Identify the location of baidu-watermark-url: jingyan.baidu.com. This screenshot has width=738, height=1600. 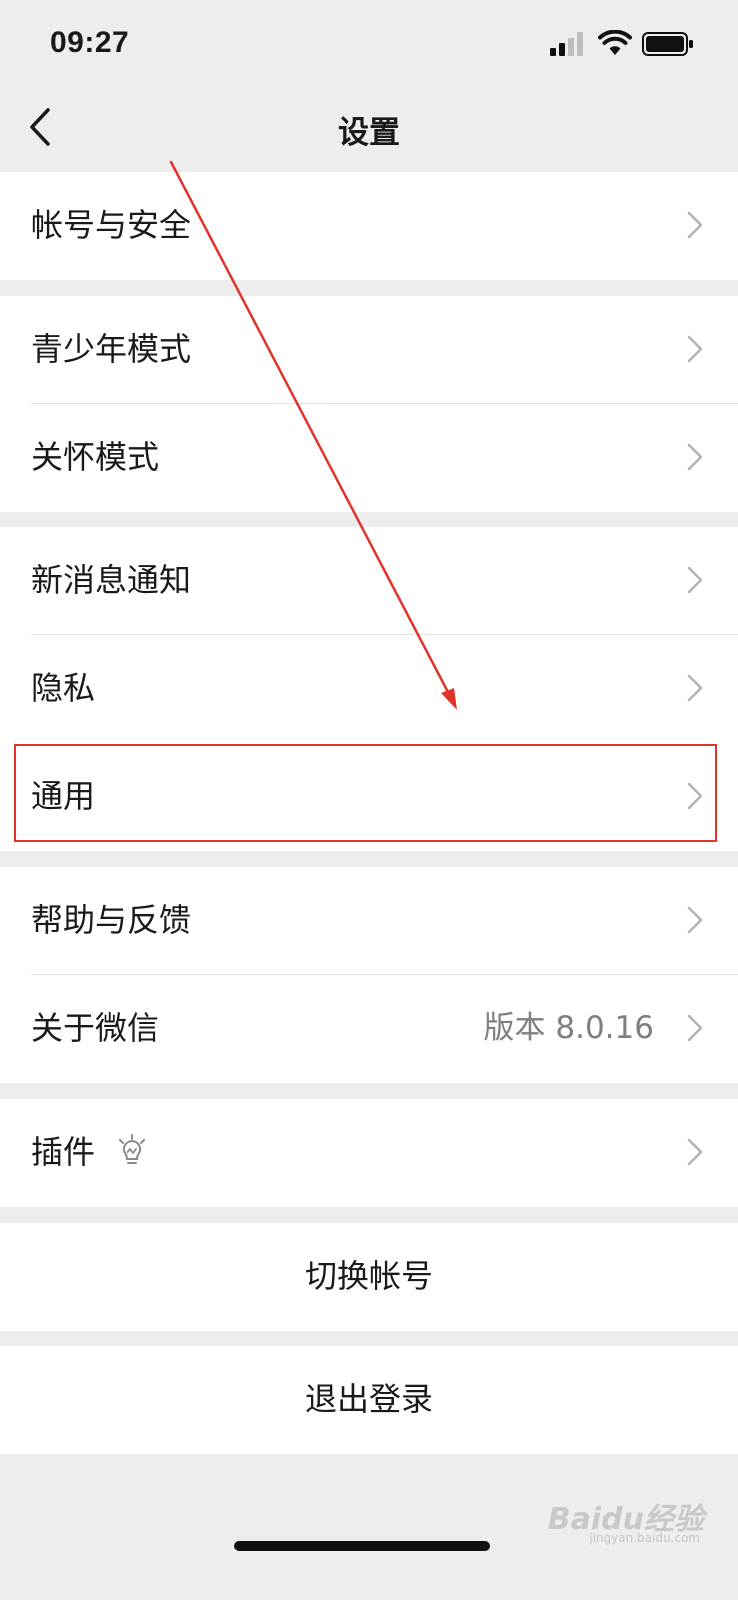
(644, 1538).